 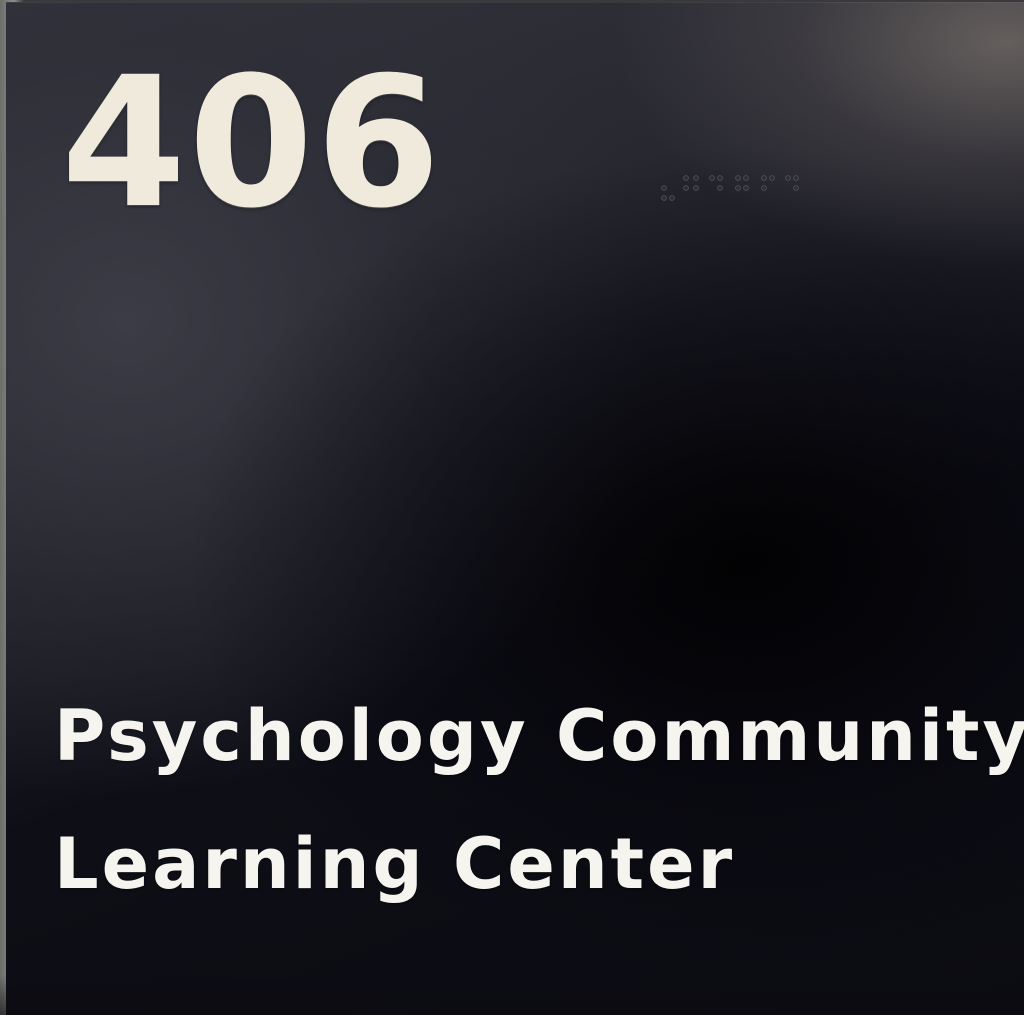 I want to click on bottom-shadow, so click(x=512, y=995).